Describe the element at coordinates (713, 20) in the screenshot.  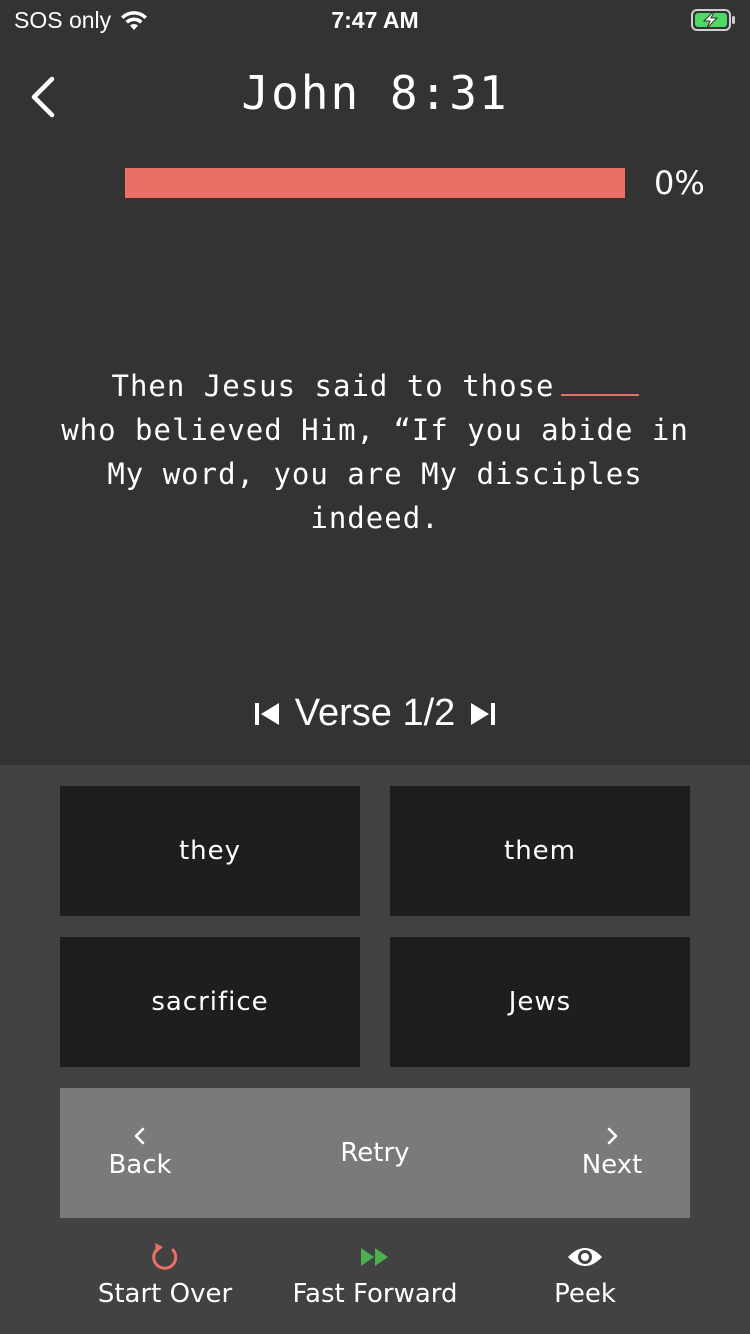
I see `battery-charging-icon` at that location.